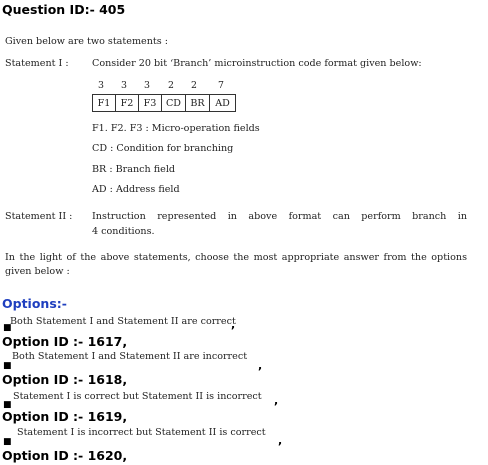 The height and width of the screenshot is (465, 488). I want to click on bit-width: 7, so click(221, 85).